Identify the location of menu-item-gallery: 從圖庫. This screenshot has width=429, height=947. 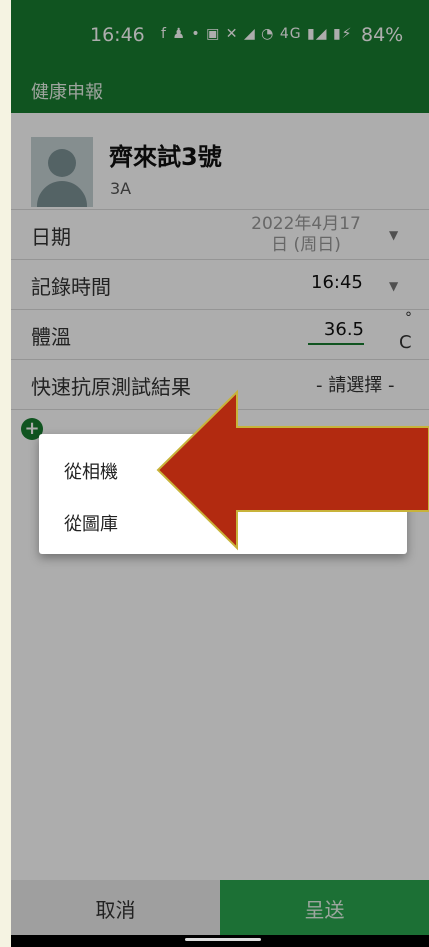
(223, 521).